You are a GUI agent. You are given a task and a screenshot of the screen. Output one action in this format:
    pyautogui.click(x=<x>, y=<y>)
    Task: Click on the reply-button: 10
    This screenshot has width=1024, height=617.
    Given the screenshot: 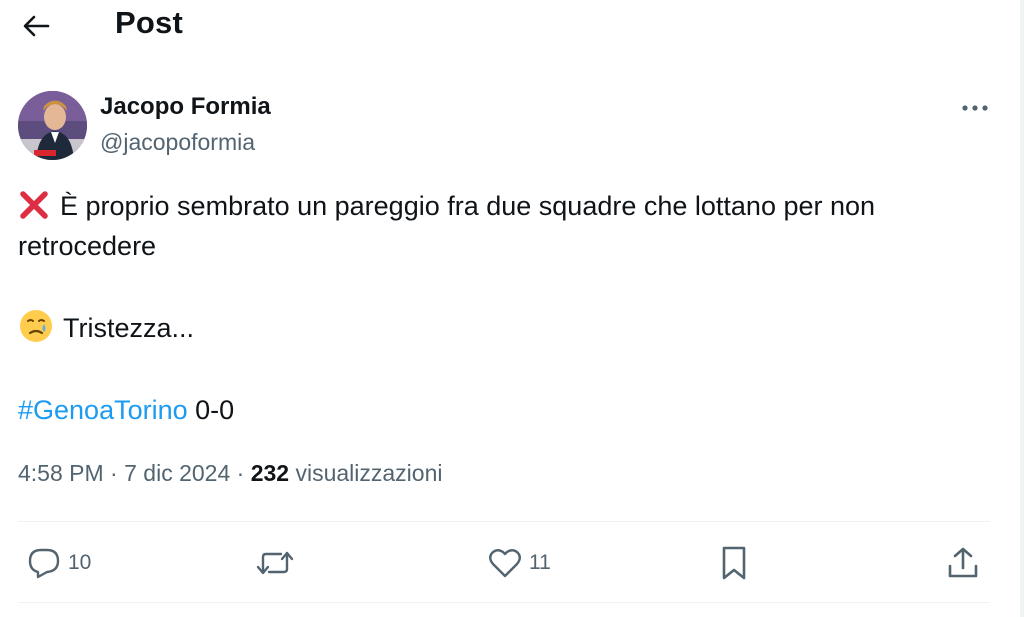 What is the action you would take?
    pyautogui.click(x=58, y=563)
    